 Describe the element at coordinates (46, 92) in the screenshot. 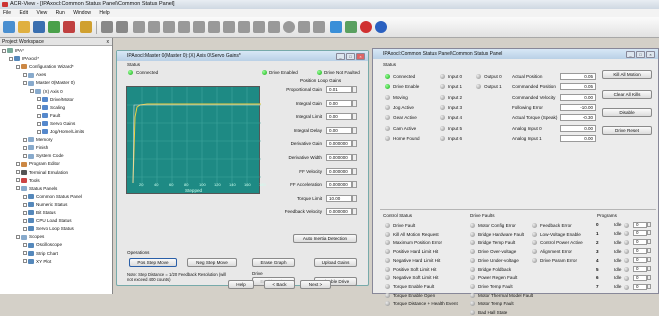

I see `tree-item: (X) Axis 0` at that location.